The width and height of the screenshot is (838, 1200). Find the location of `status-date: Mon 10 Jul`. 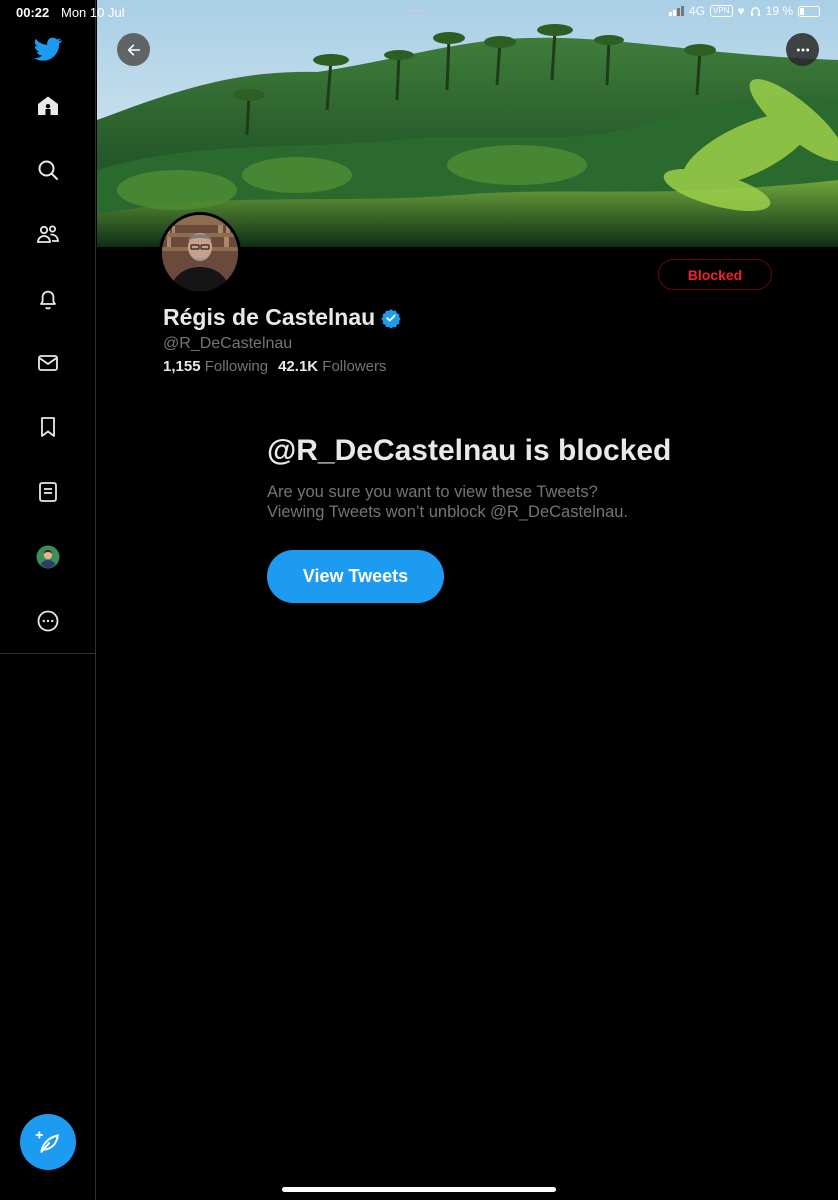

status-date: Mon 10 Jul is located at coordinates (93, 12).